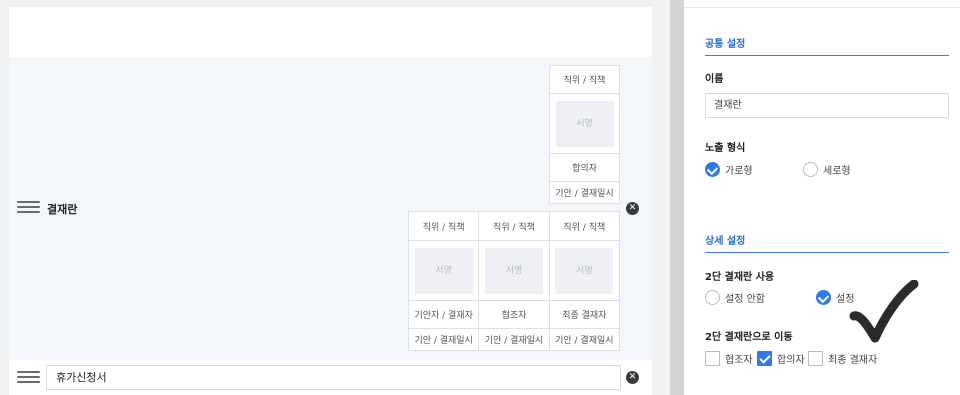 This screenshot has width=960, height=395. Describe the element at coordinates (514, 314) in the screenshot. I see `role-cell: 협조자` at that location.